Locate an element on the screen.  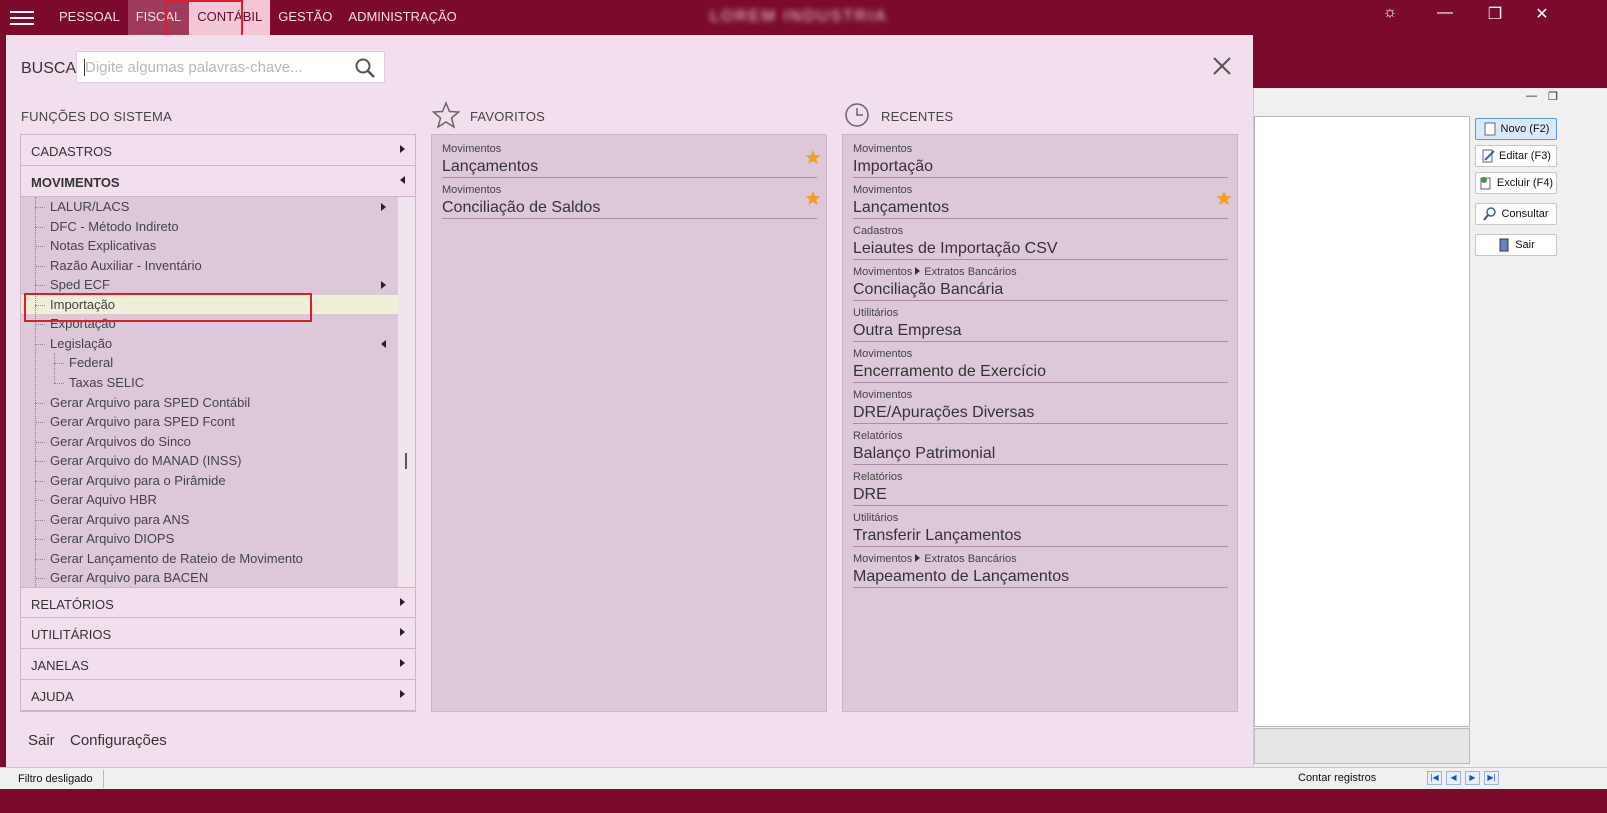
grid-footer is located at coordinates (1362, 746).